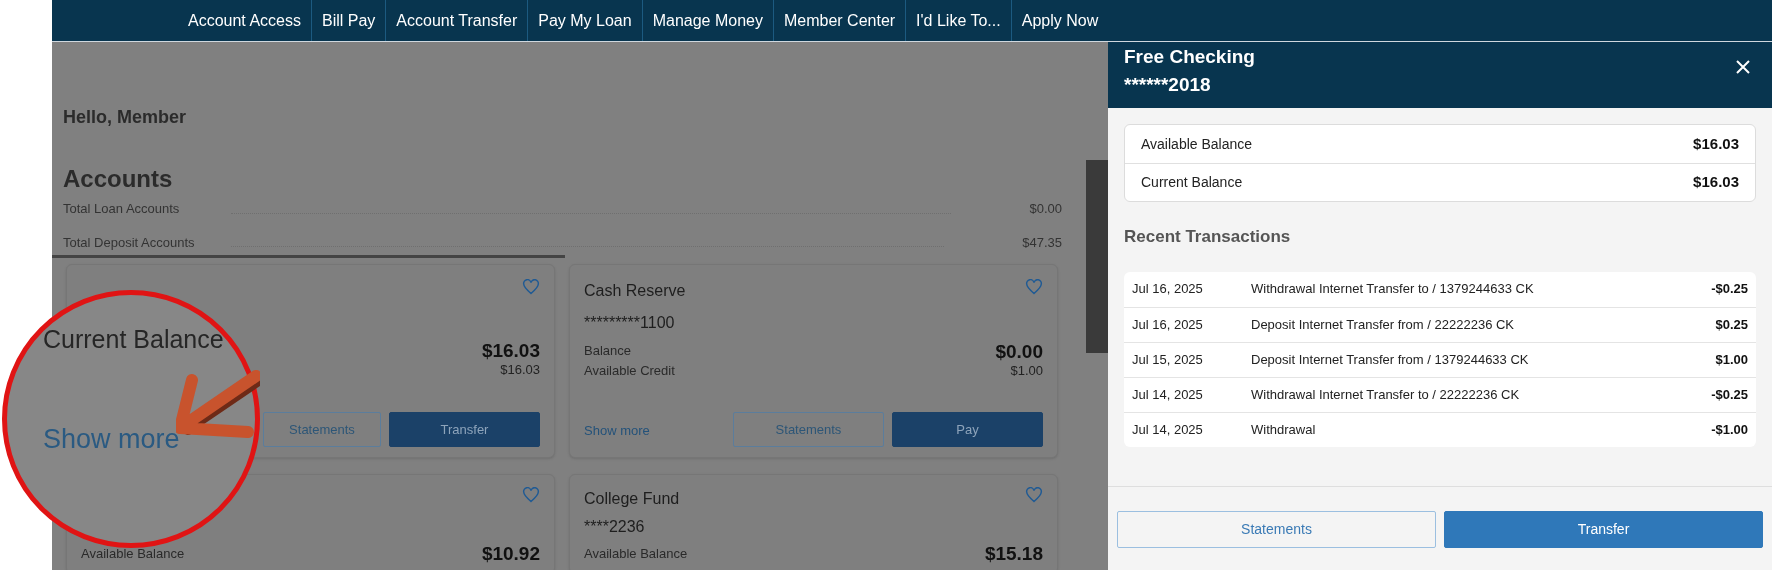 This screenshot has height=570, width=1772. Describe the element at coordinates (635, 291) in the screenshot. I see `account-name: Cash Reserve` at that location.